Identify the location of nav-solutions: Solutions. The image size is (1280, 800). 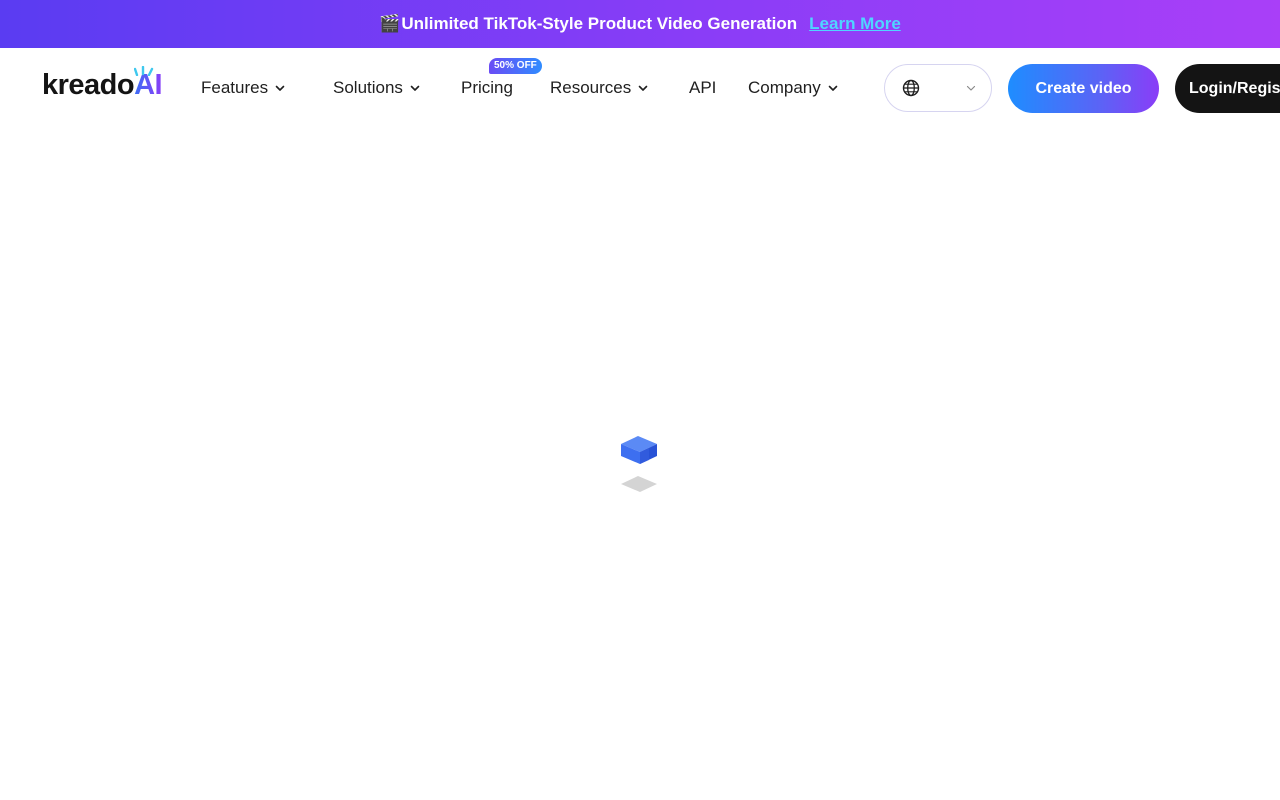
(377, 88).